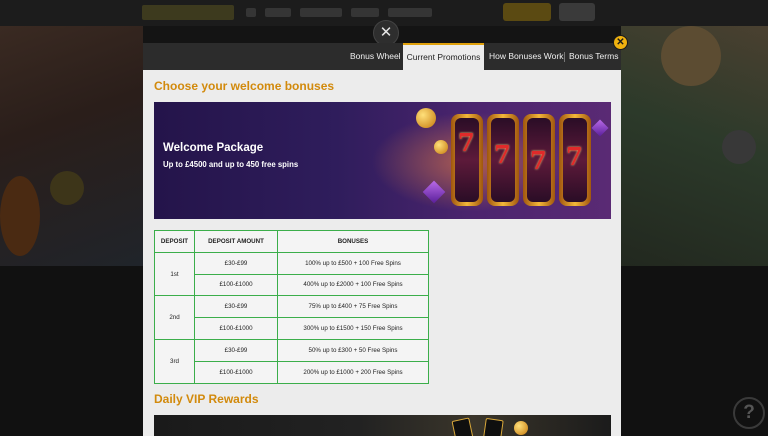  I want to click on bonus-cell: 75% up to £400 + 75 Free Spins, so click(353, 307).